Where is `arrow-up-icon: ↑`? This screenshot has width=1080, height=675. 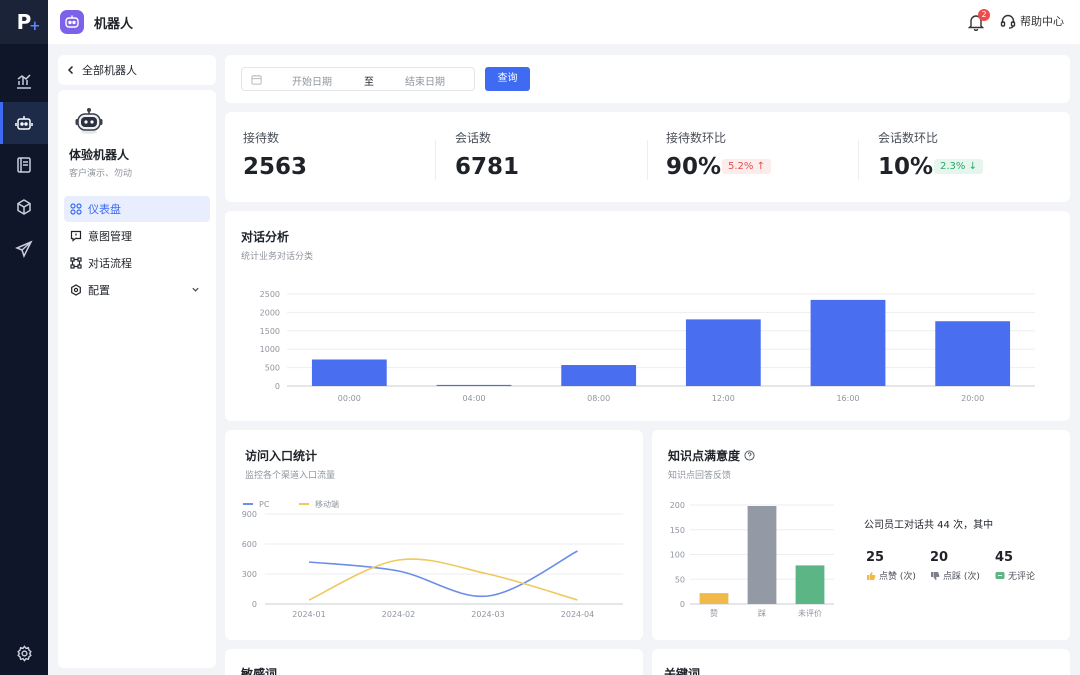 arrow-up-icon: ↑ is located at coordinates (760, 166).